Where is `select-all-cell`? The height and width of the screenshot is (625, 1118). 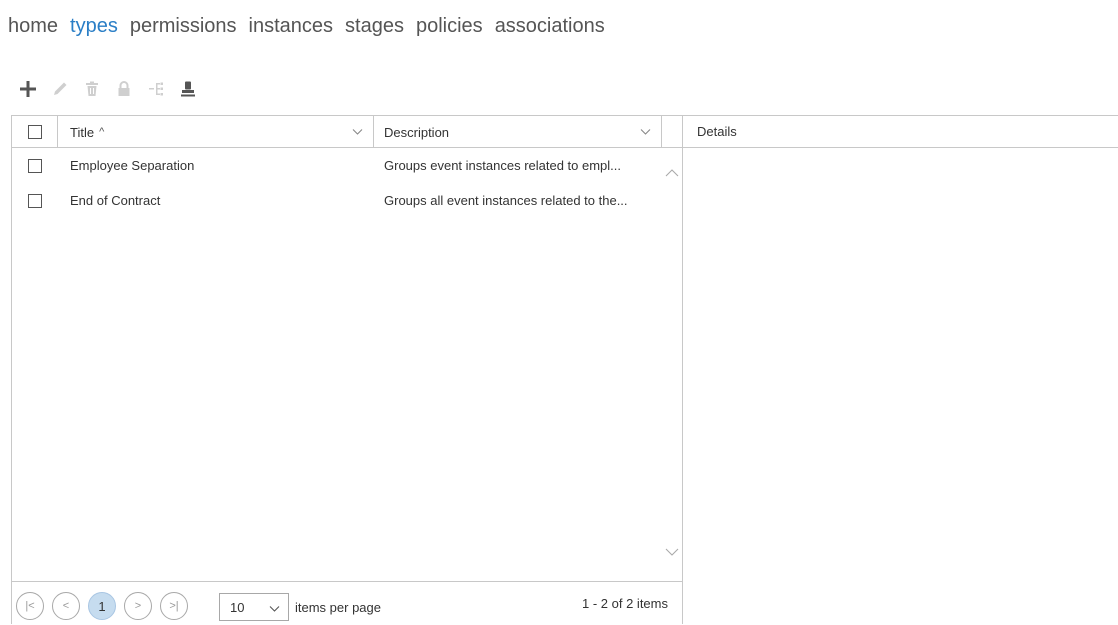 select-all-cell is located at coordinates (35, 132).